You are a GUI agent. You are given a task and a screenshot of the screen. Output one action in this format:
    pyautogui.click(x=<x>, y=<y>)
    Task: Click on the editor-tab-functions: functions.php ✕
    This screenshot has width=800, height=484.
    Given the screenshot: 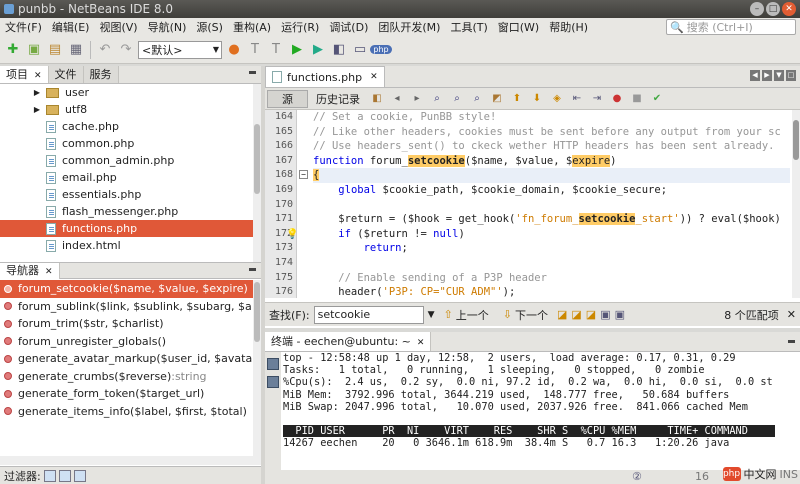 What is the action you would take?
    pyautogui.click(x=325, y=76)
    